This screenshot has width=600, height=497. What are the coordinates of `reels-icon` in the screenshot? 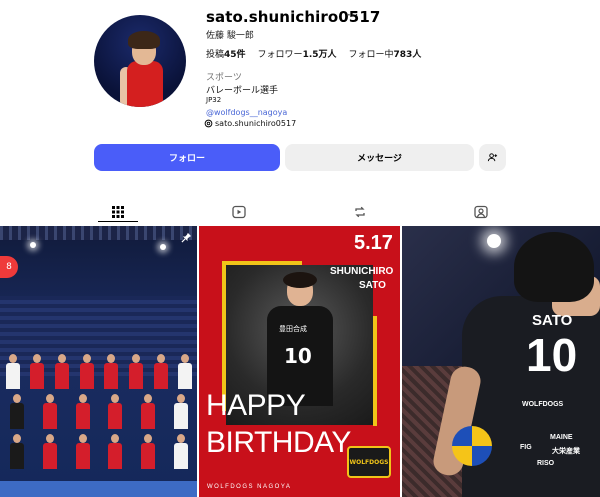 It's located at (239, 212).